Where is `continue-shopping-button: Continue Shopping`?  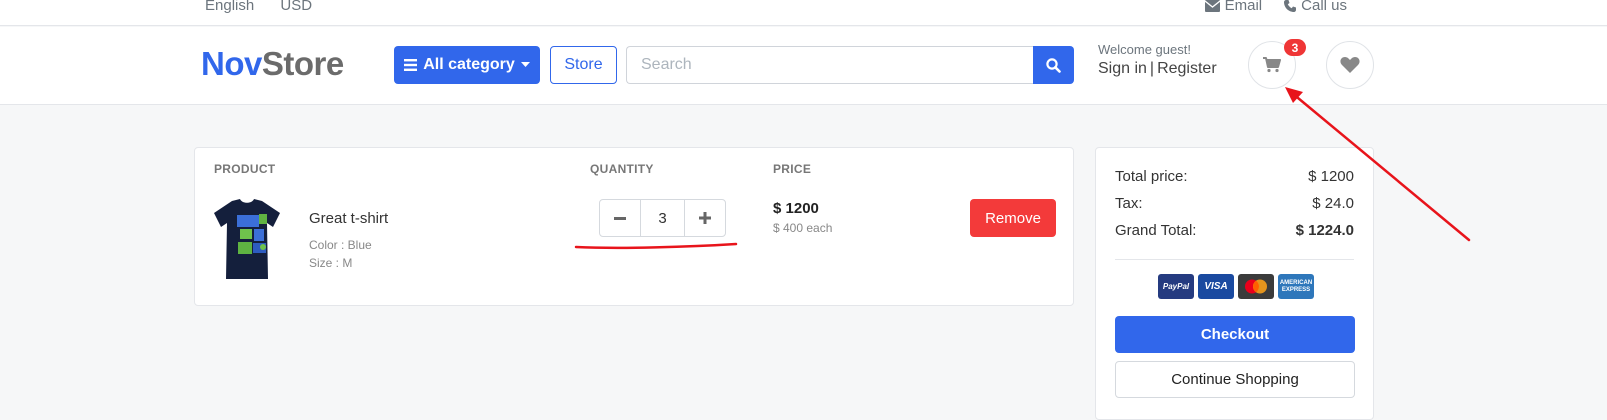
continue-shopping-button: Continue Shopping is located at coordinates (1235, 379).